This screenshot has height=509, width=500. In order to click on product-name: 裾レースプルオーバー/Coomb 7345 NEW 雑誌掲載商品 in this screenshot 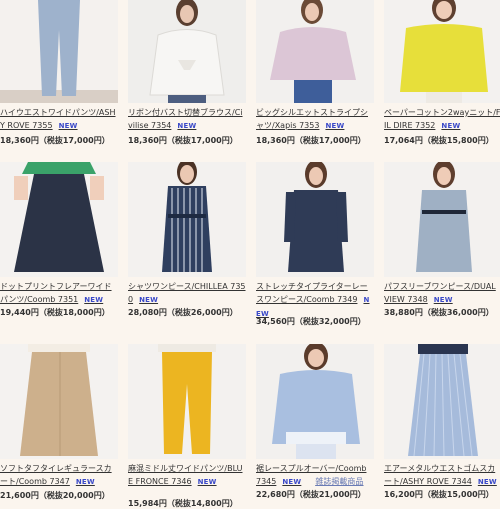, I will do `click(315, 475)`.